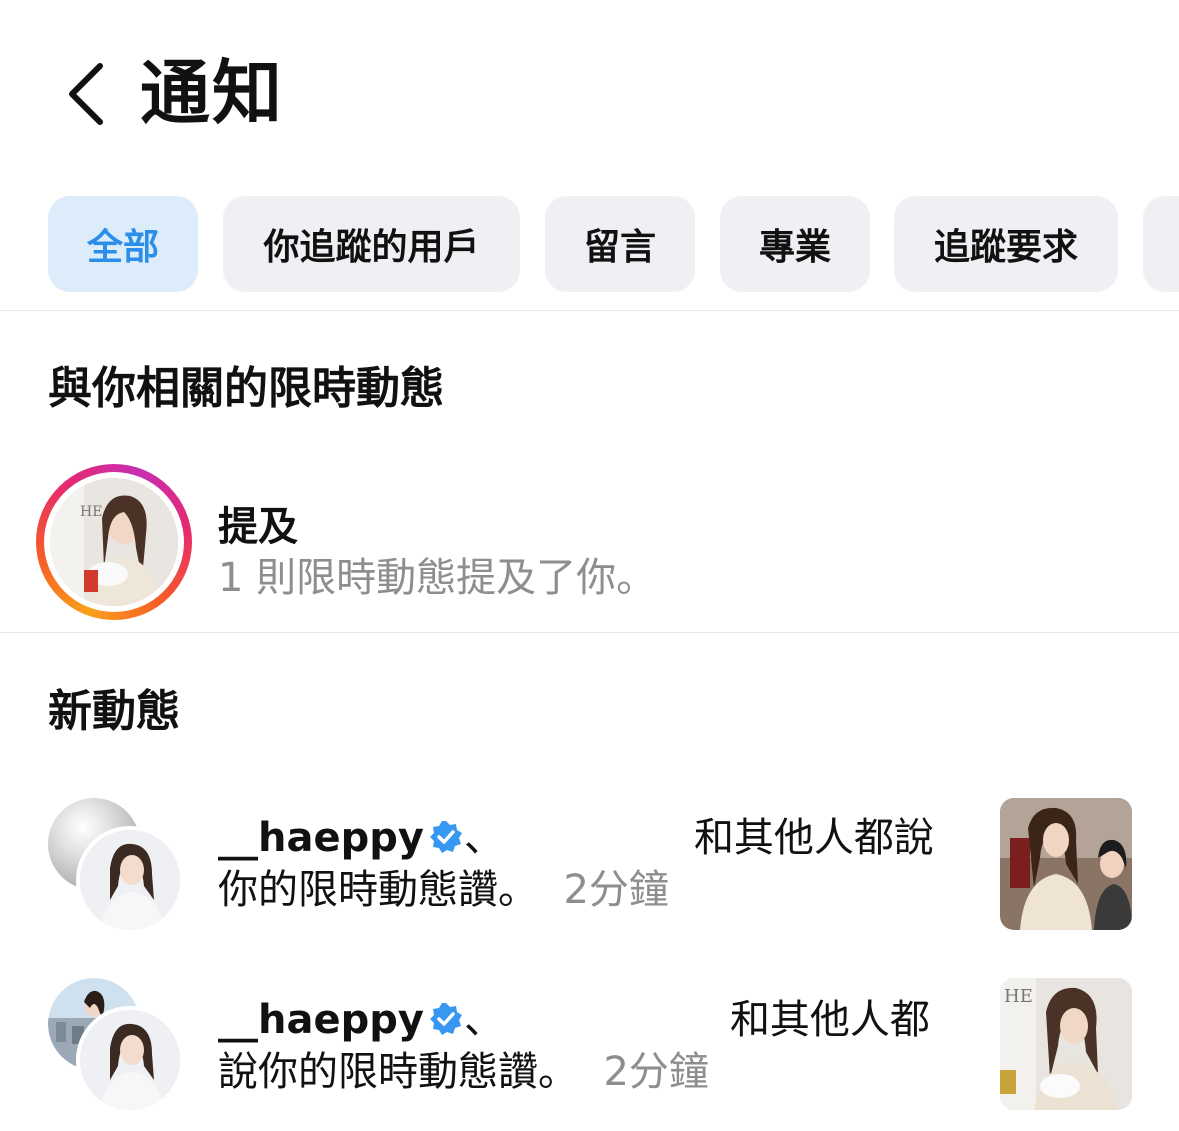  I want to click on story-ring: HE, so click(114, 542).